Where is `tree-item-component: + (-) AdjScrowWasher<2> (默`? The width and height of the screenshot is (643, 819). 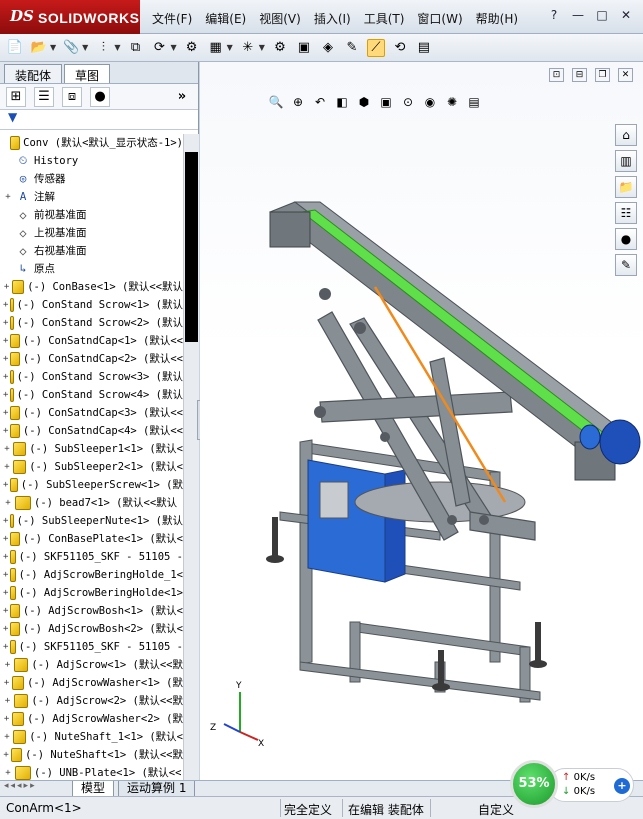
tree-item-component: + (-) AdjScrowWasher<2> (默 is located at coordinates (91, 719).